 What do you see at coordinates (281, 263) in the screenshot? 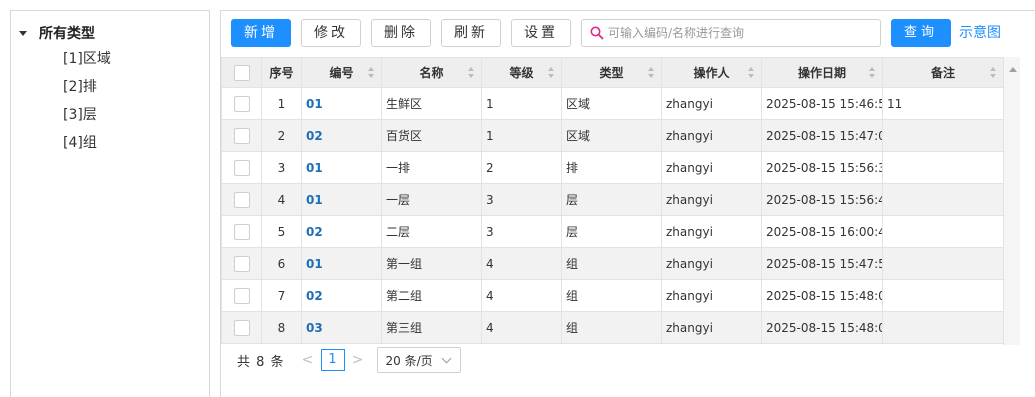
I see `cell-seq: 6` at bounding box center [281, 263].